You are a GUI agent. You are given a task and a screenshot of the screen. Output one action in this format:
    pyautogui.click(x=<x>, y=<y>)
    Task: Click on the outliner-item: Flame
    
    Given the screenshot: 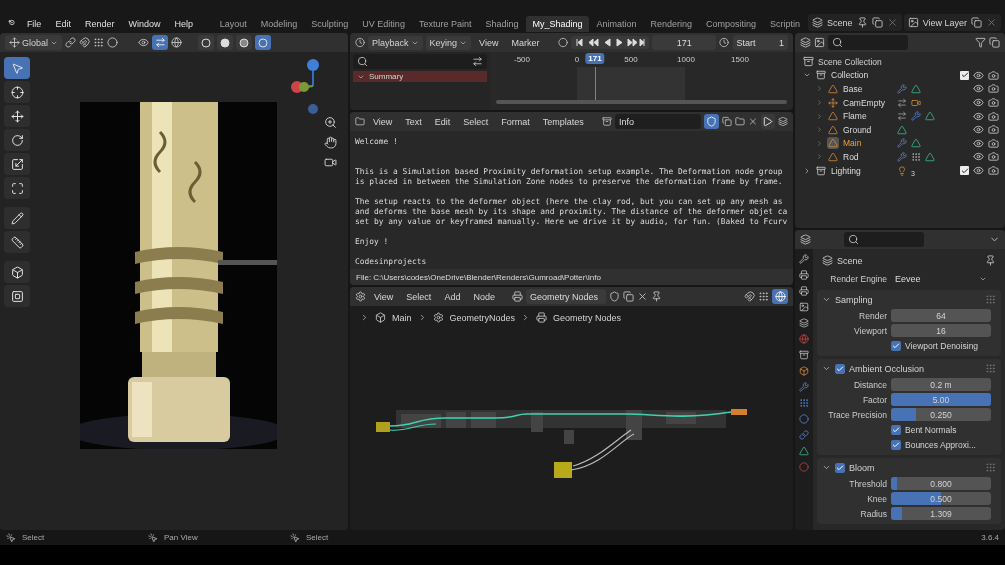 What is the action you would take?
    pyautogui.click(x=868, y=116)
    